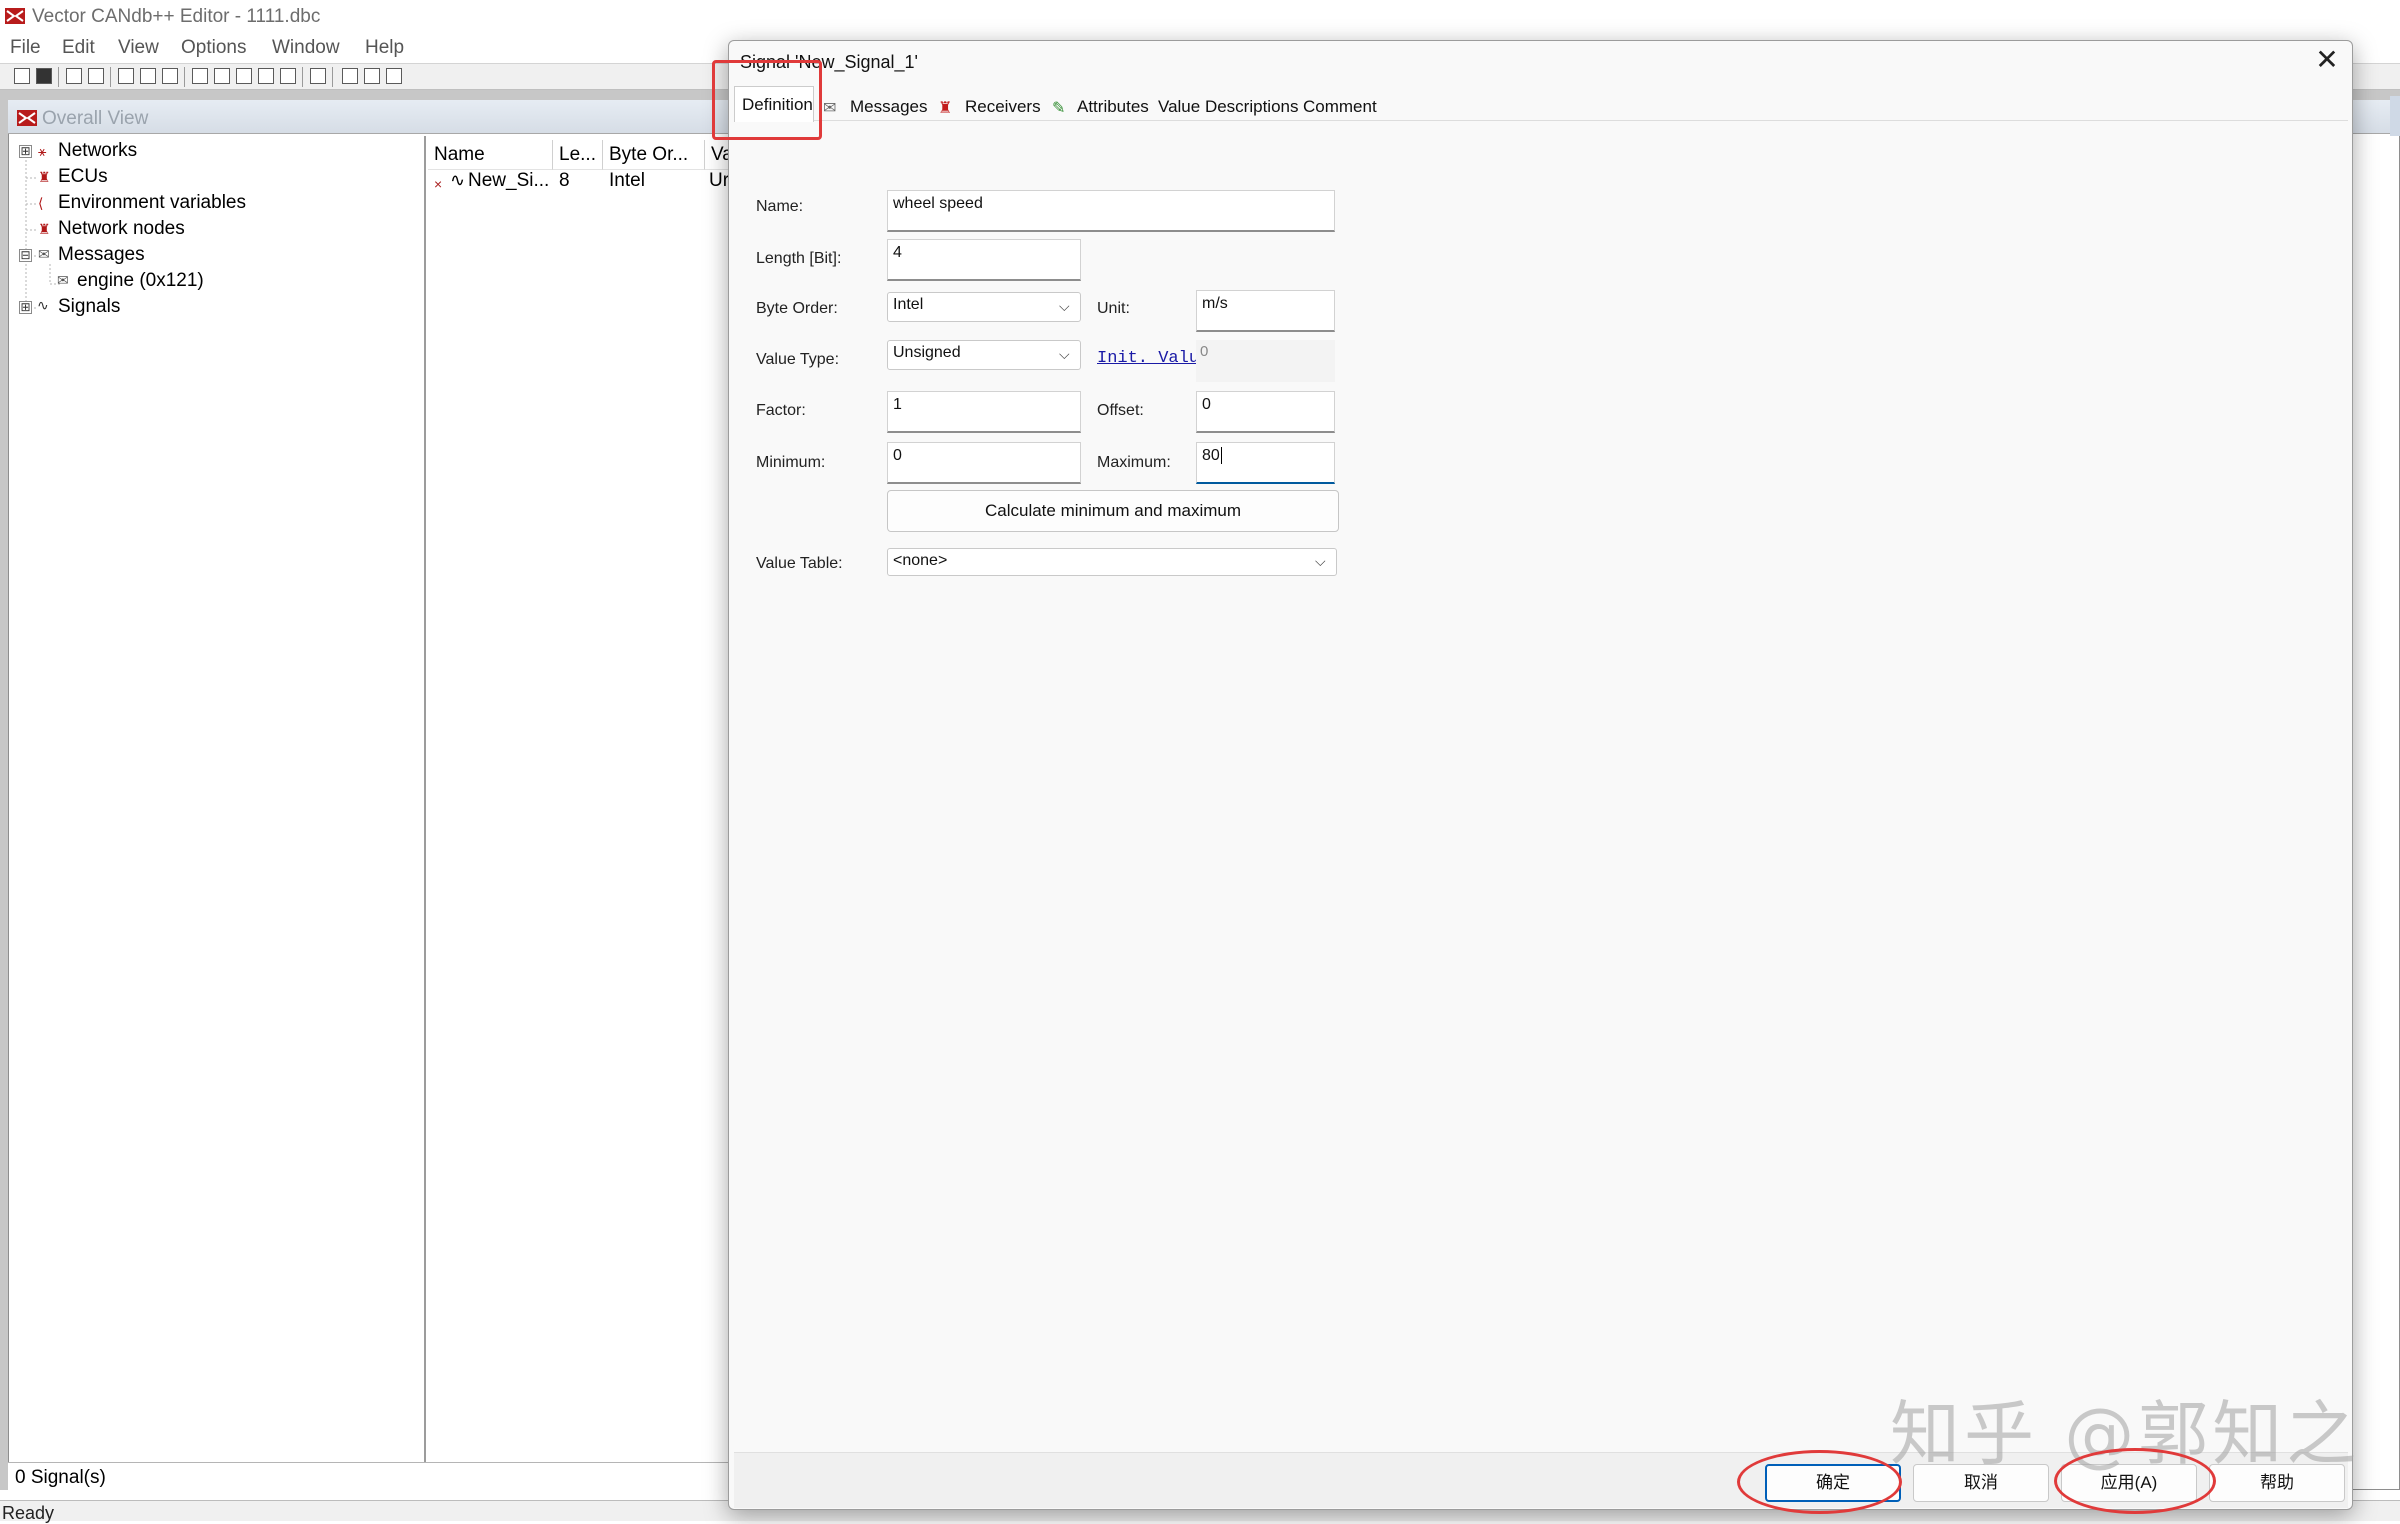 This screenshot has width=2400, height=1524. Describe the element at coordinates (578, 801) in the screenshot. I see `signal-list` at that location.